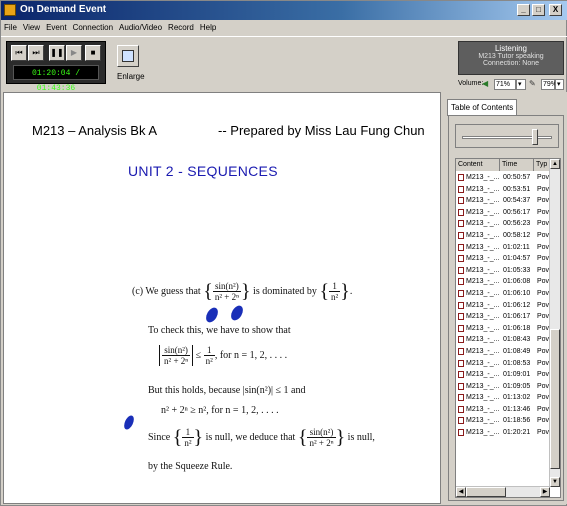  Describe the element at coordinates (555, 10) in the screenshot. I see `close-button: X` at that location.